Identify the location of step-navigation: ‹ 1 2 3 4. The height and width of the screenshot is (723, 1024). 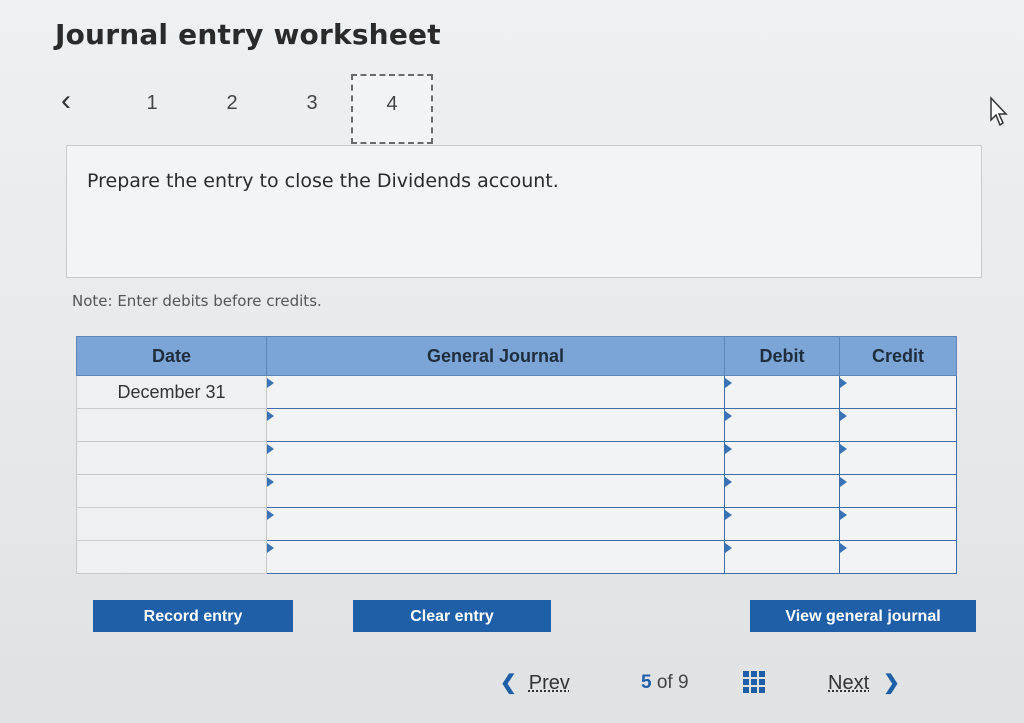
(515, 109).